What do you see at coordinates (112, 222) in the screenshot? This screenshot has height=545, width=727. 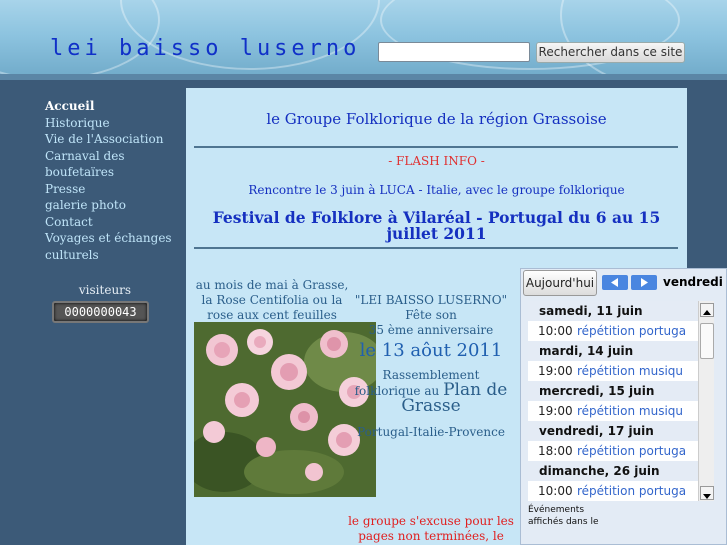 I see `nav-item-contact: Contact` at bounding box center [112, 222].